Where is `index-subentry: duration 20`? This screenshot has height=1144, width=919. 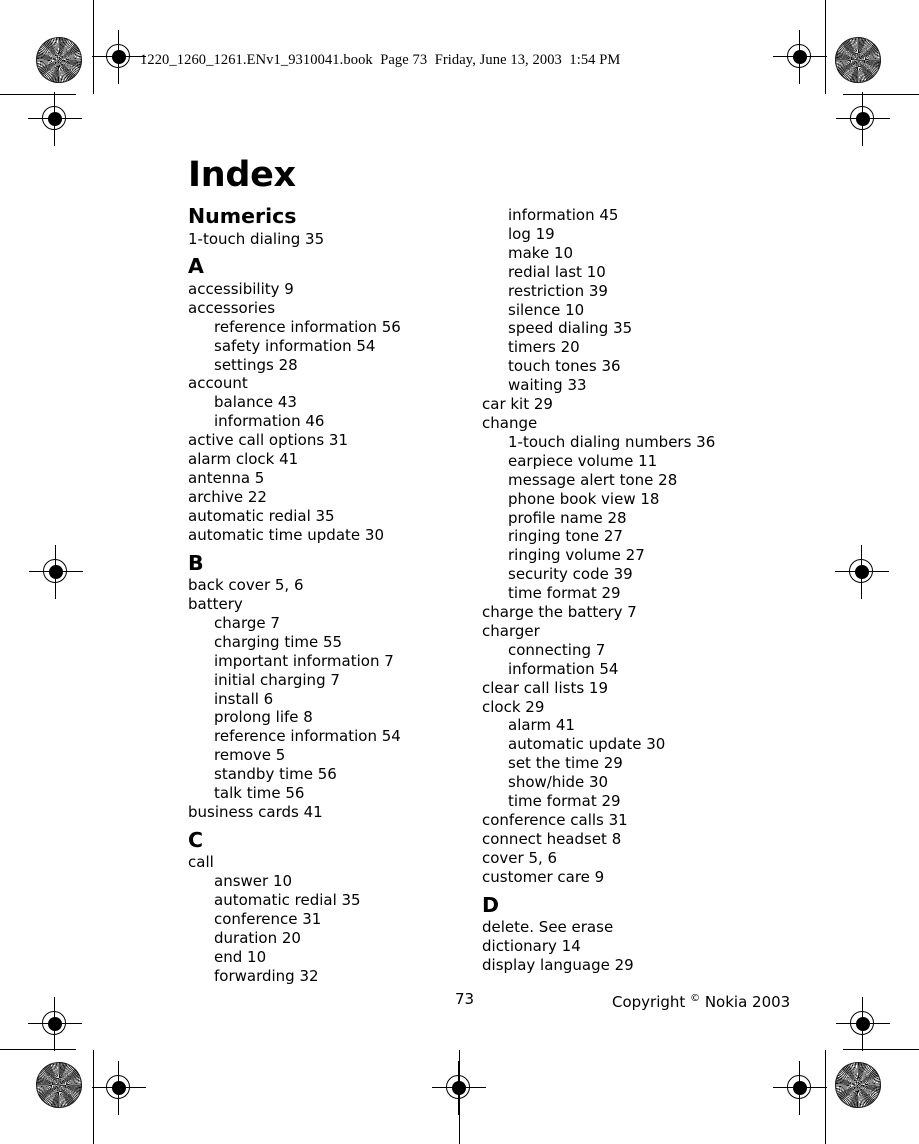 index-subentry: duration 20 is located at coordinates (257, 938).